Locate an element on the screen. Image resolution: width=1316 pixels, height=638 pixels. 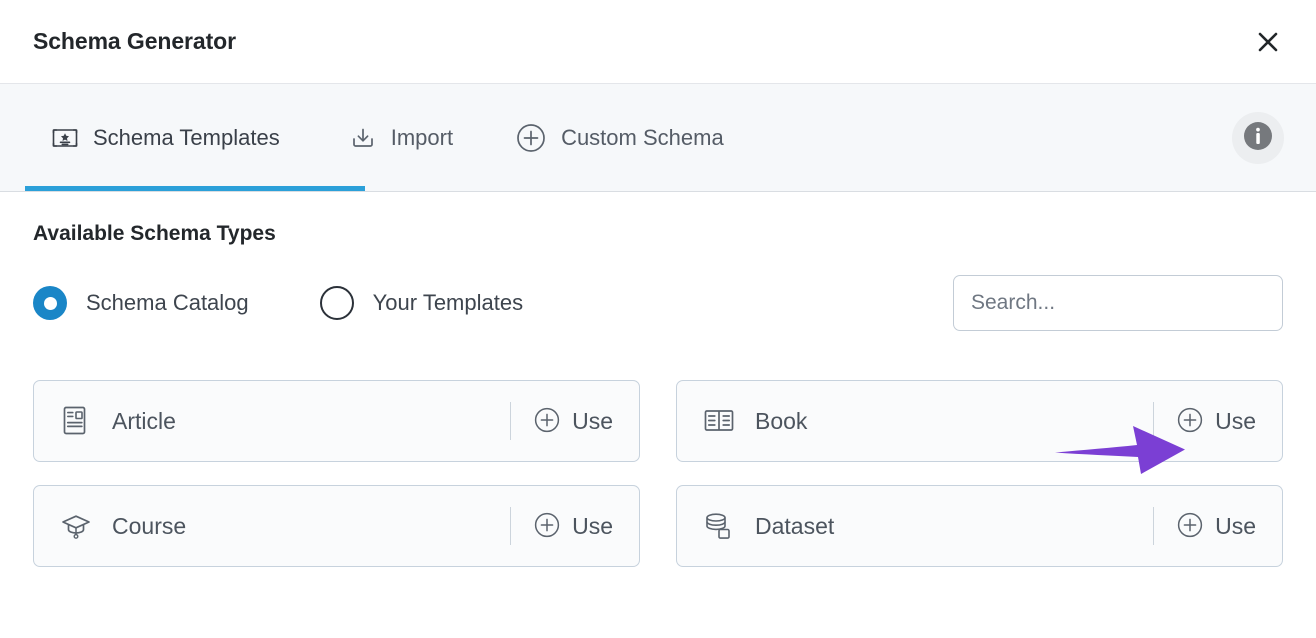
open-book-icon is located at coordinates (719, 421).